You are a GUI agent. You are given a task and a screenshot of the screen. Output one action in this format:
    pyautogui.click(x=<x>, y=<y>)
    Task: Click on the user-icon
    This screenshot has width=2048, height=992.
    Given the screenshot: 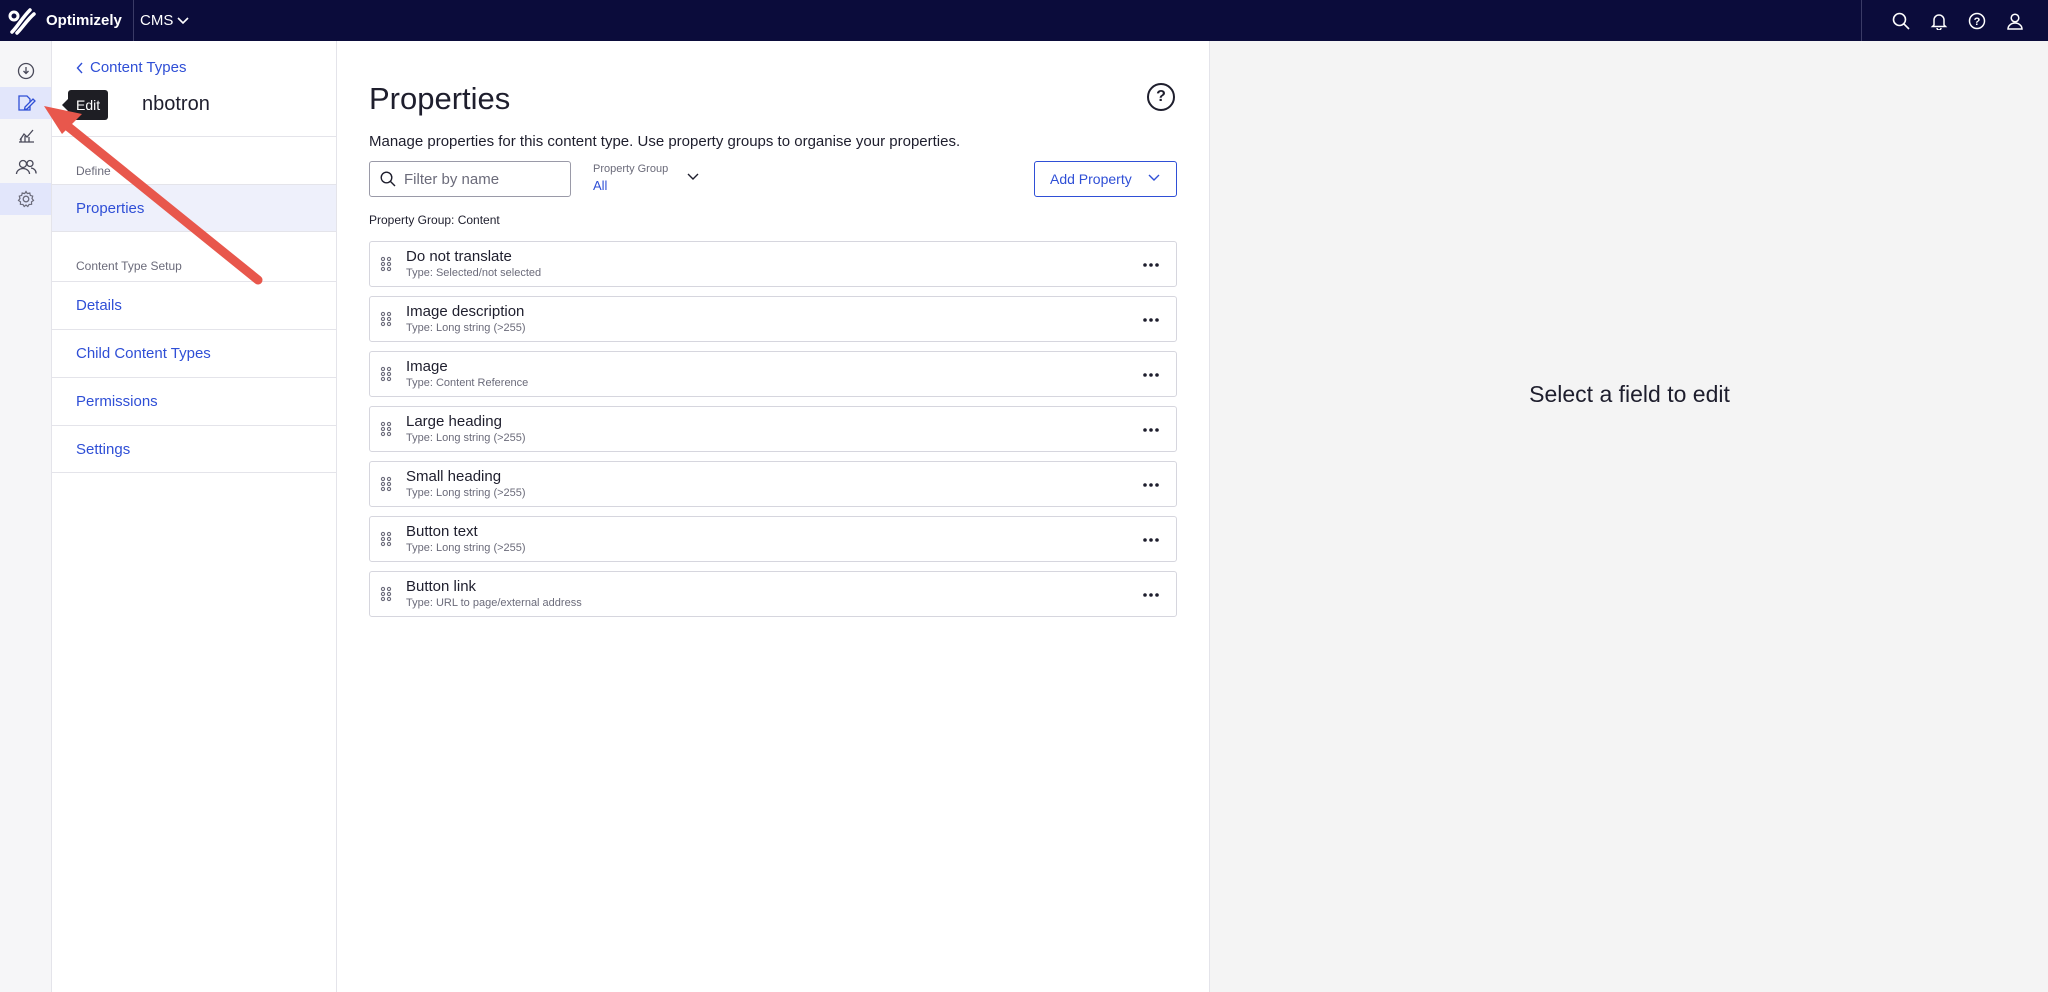 What is the action you would take?
    pyautogui.click(x=2015, y=21)
    